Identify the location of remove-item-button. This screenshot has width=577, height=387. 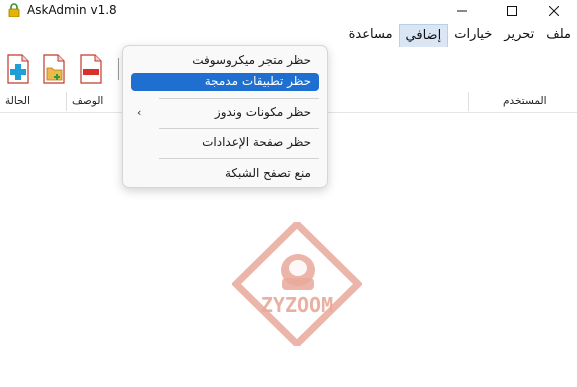
(91, 69).